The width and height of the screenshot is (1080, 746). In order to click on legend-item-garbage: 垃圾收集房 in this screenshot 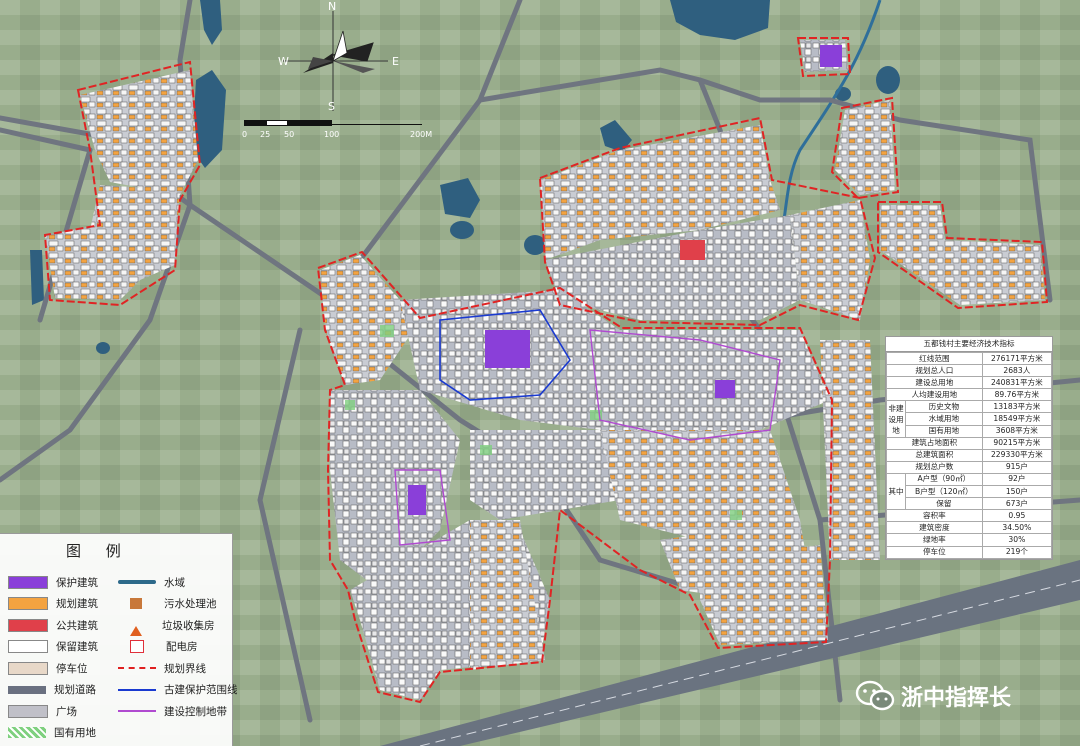, I will do `click(166, 625)`.